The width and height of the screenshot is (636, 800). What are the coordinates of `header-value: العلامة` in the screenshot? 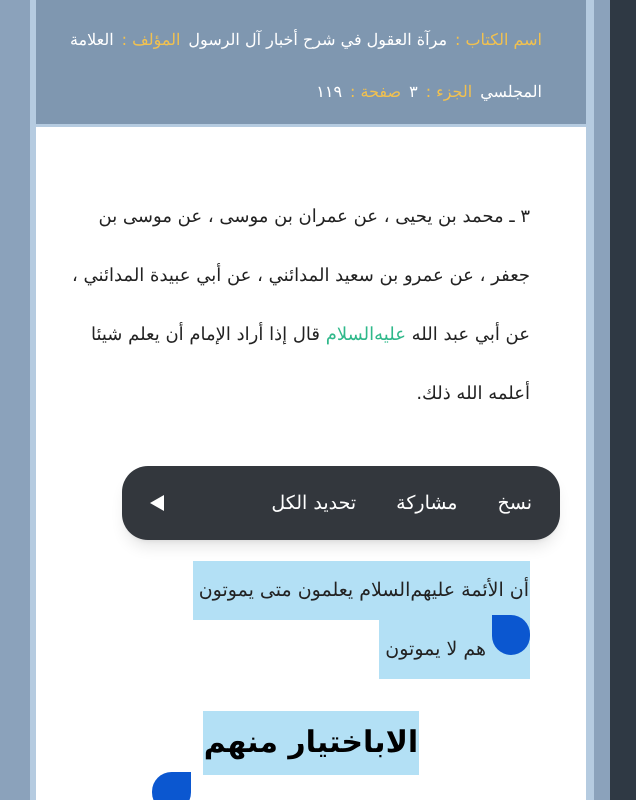 It's located at (92, 40).